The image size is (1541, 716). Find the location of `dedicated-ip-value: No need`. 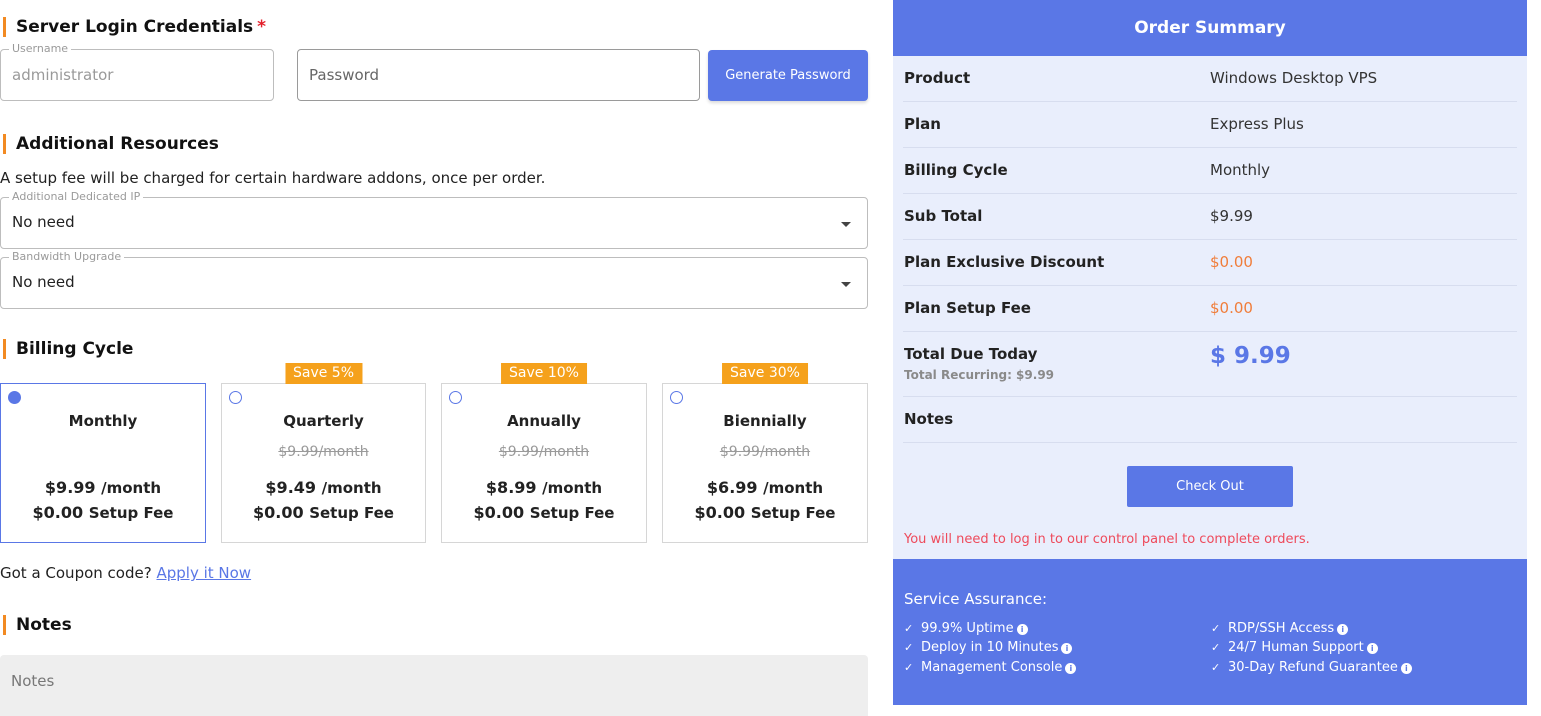

dedicated-ip-value: No need is located at coordinates (43, 222).